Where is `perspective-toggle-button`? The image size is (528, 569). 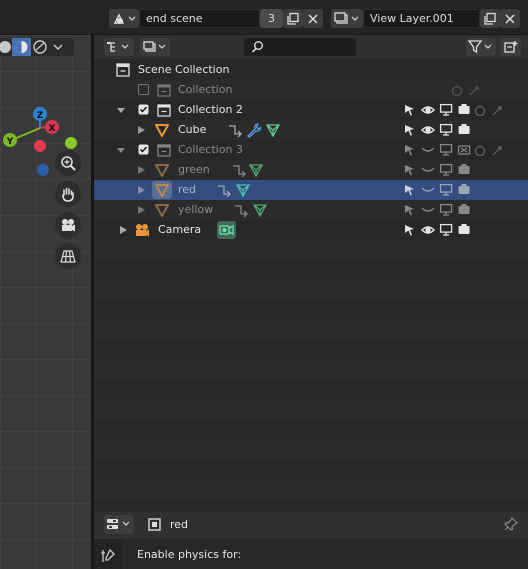
perspective-toggle-button is located at coordinates (68, 256).